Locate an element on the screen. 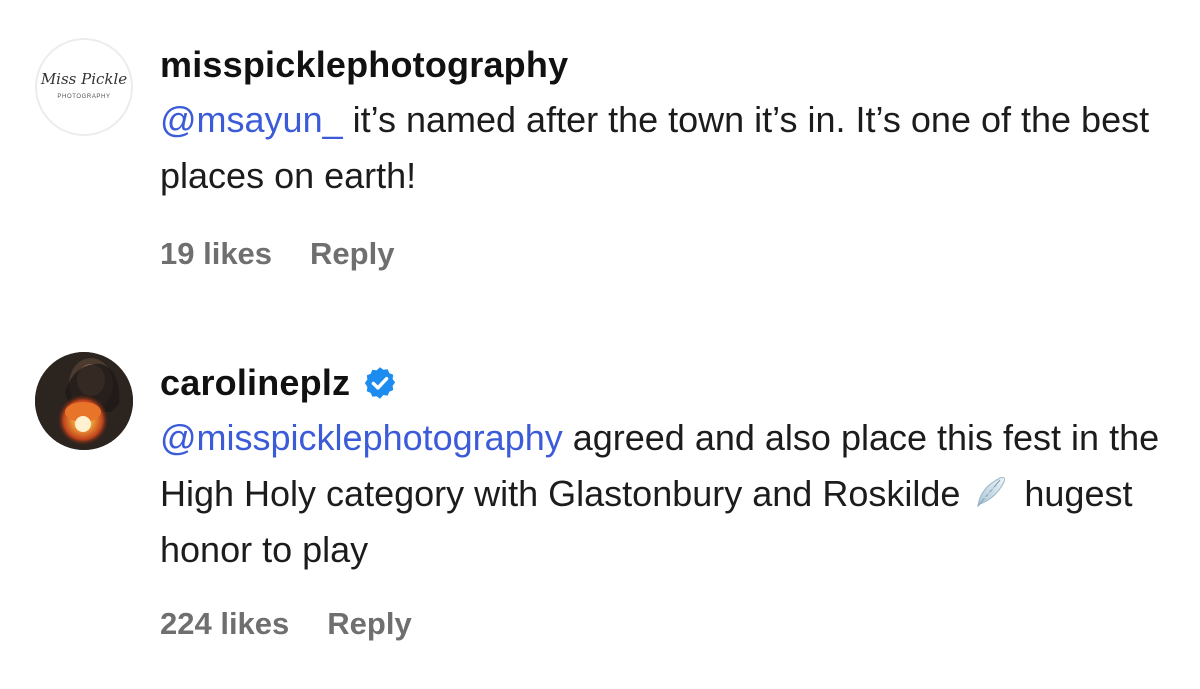 The height and width of the screenshot is (689, 1200). svg-text: PHOTOGRAPHY is located at coordinates (83, 97).